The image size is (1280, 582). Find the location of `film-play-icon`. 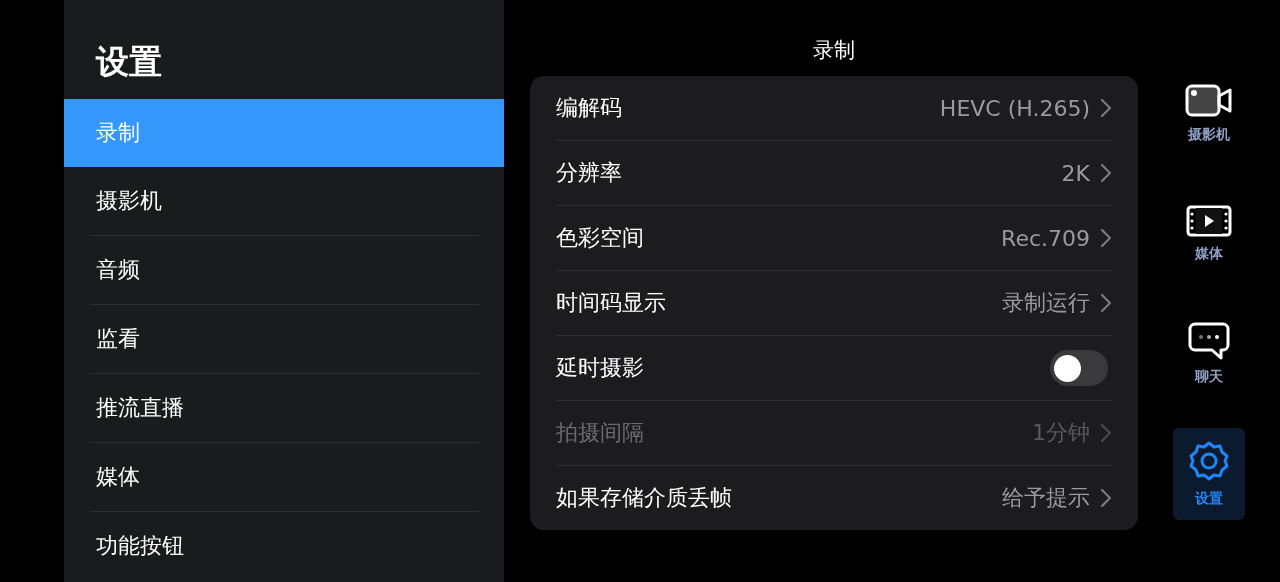

film-play-icon is located at coordinates (1209, 221).